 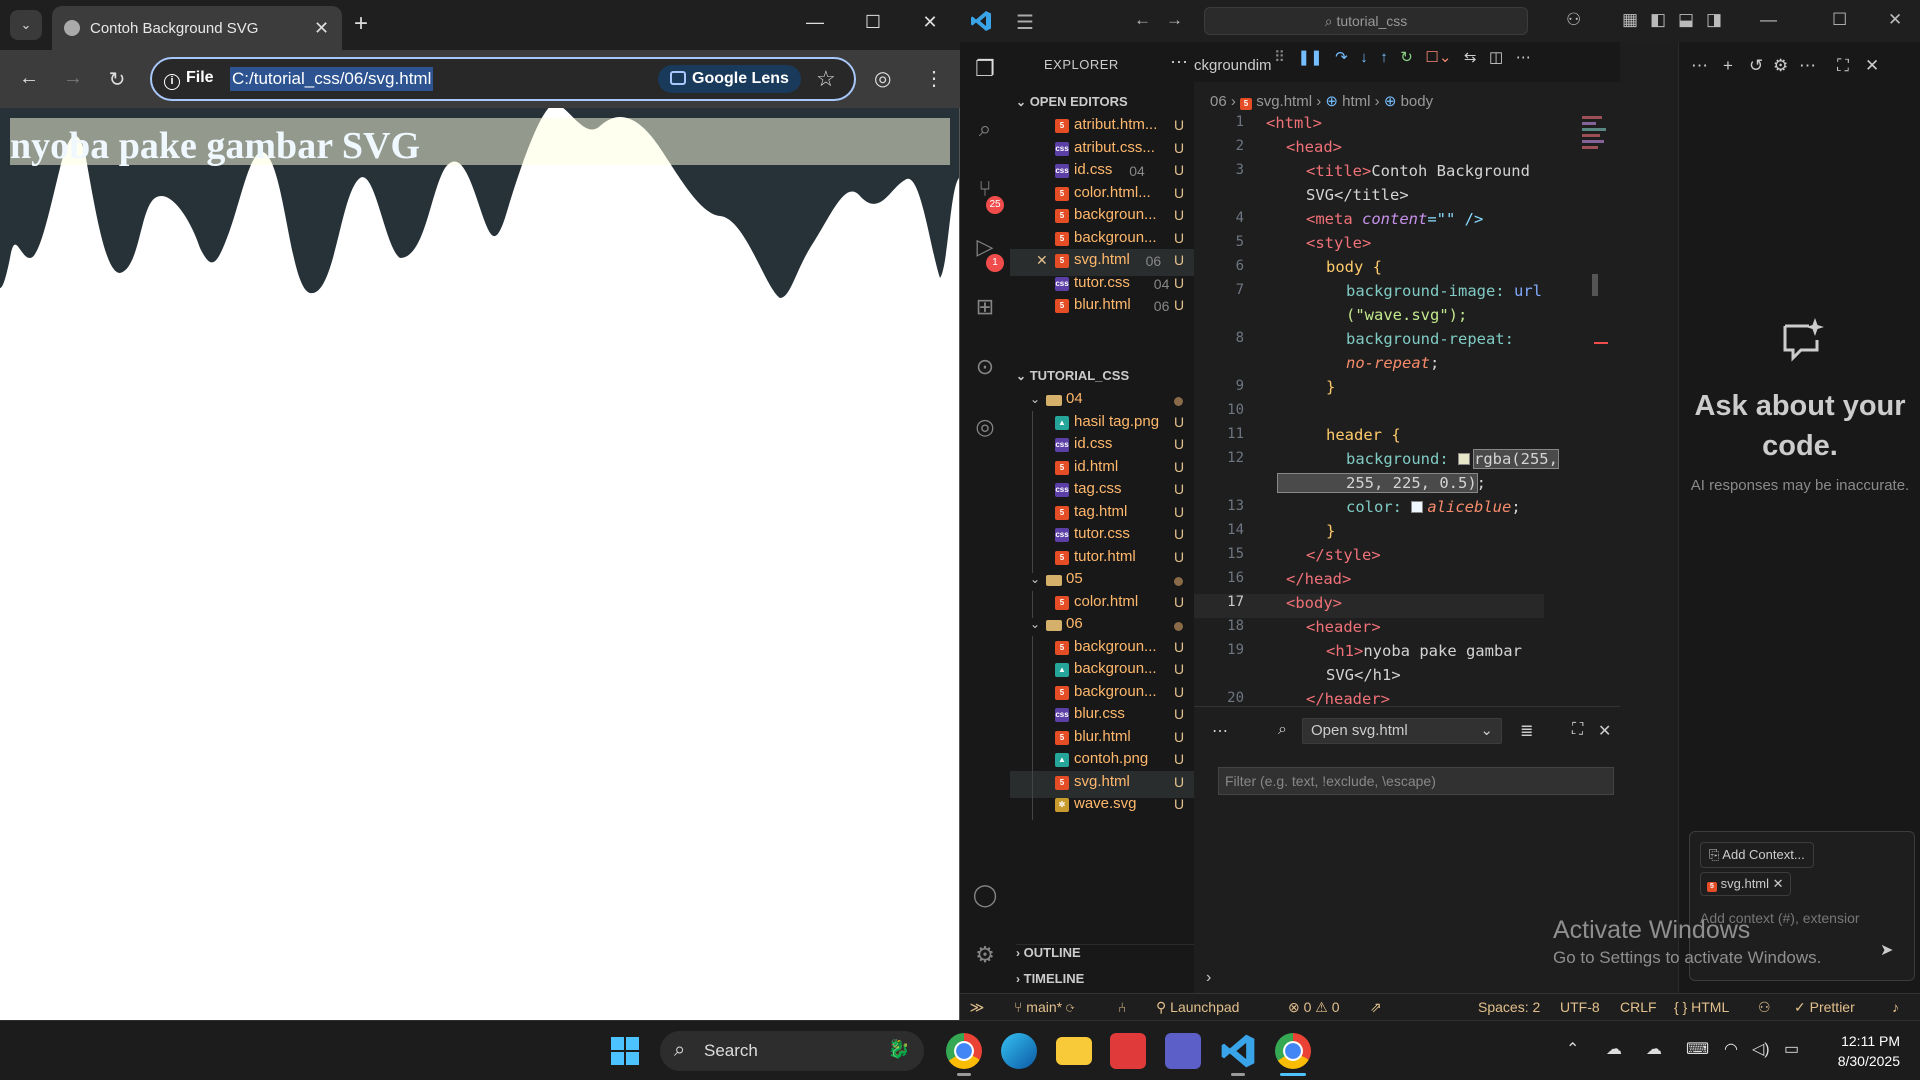 What do you see at coordinates (1364, 57) in the screenshot?
I see `step-into-icon: ↓` at bounding box center [1364, 57].